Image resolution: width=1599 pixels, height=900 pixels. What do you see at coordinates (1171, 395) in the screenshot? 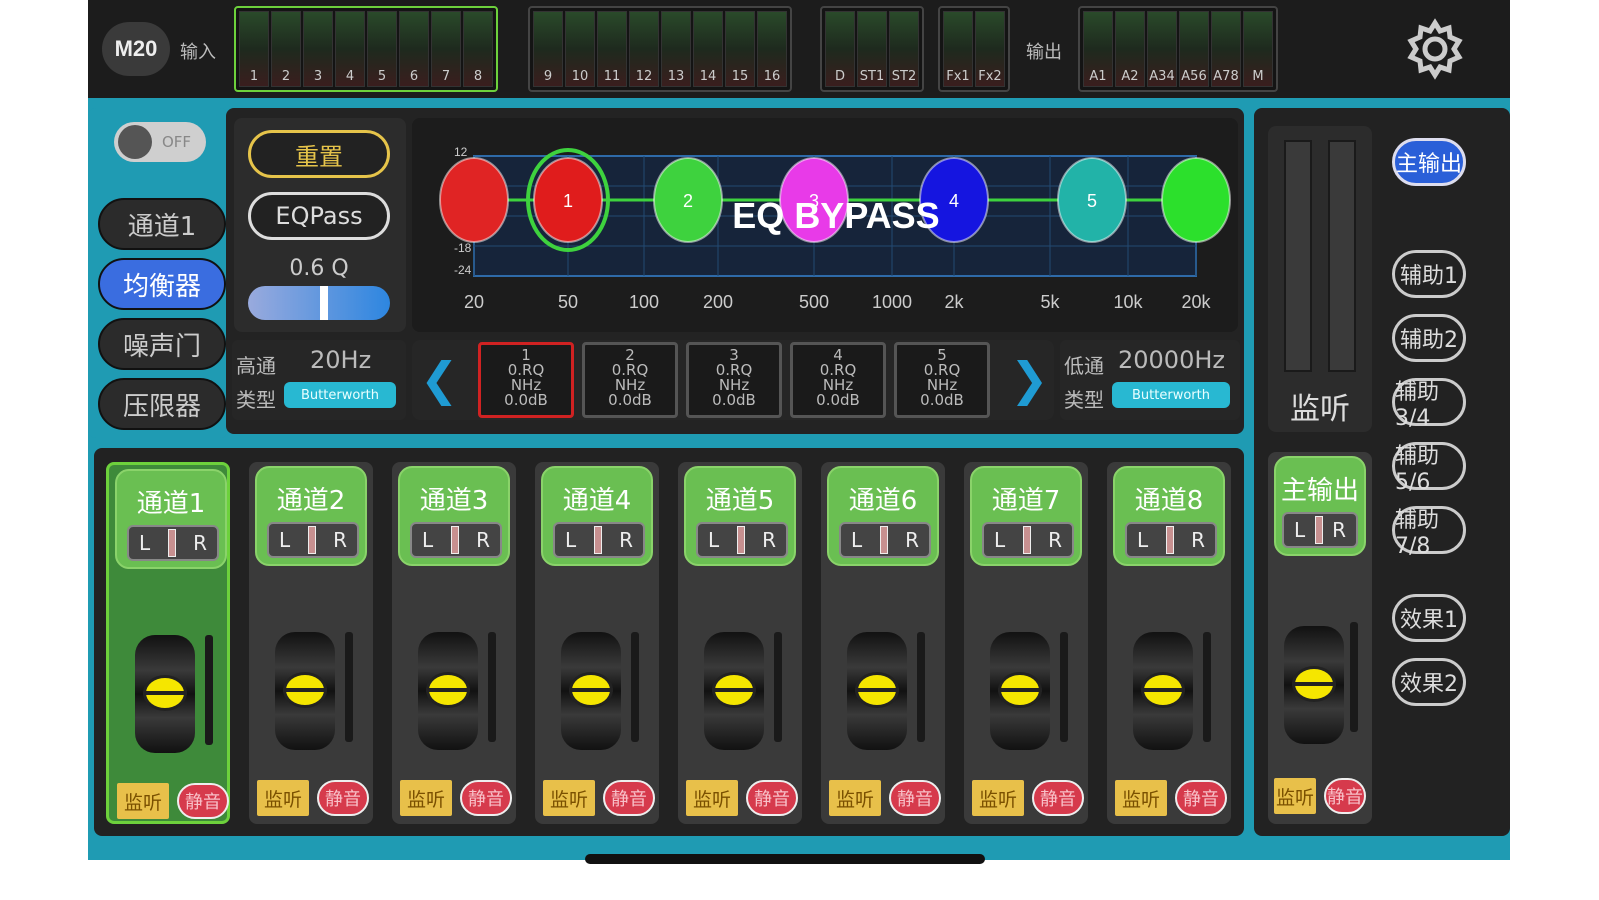
I see `low-pass-type: Butterworth` at bounding box center [1171, 395].